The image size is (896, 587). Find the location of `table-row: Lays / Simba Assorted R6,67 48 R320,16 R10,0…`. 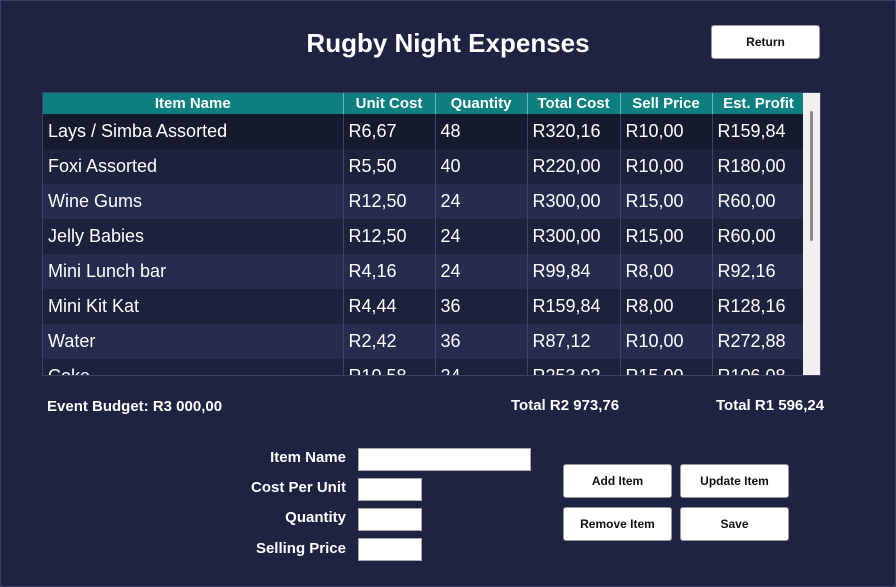

table-row: Lays / Simba Assorted R6,67 48 R320,16 R10,0… is located at coordinates (424, 131).